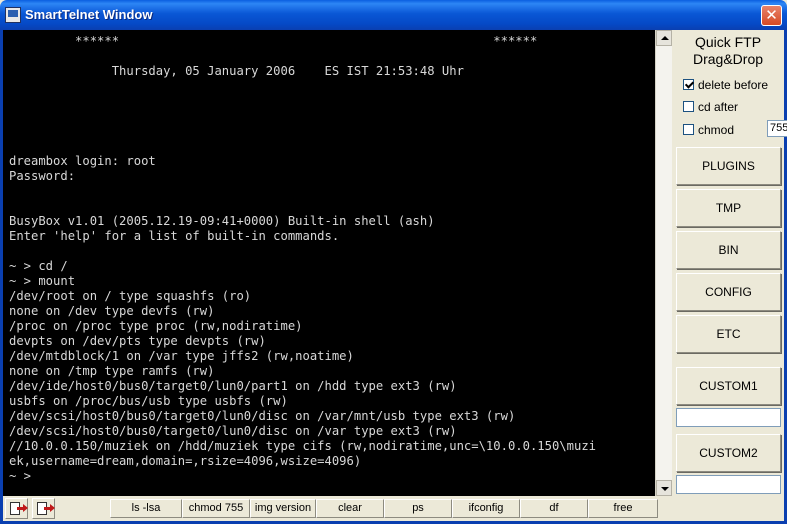 Image resolution: width=787 pixels, height=524 pixels. What do you see at coordinates (777, 128) in the screenshot?
I see `chmod-value-field: 755` at bounding box center [777, 128].